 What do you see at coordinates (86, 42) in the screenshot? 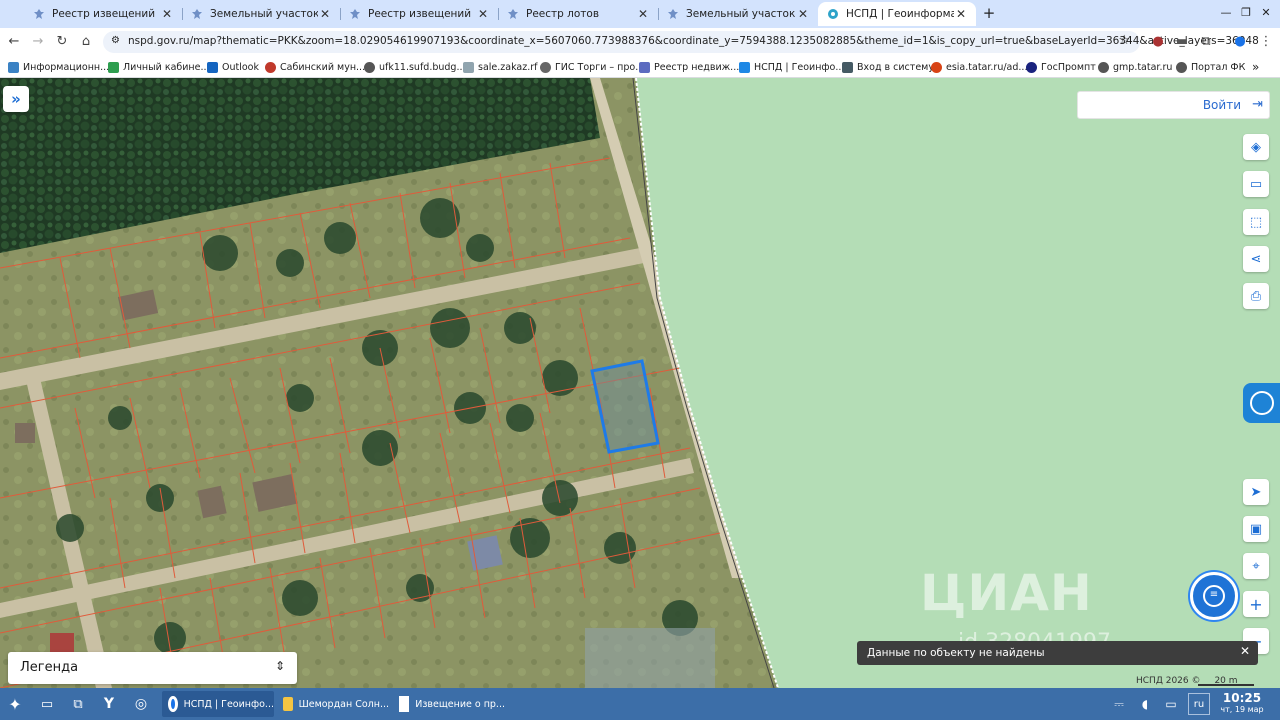
I see `home-button: ⌂` at bounding box center [86, 42].